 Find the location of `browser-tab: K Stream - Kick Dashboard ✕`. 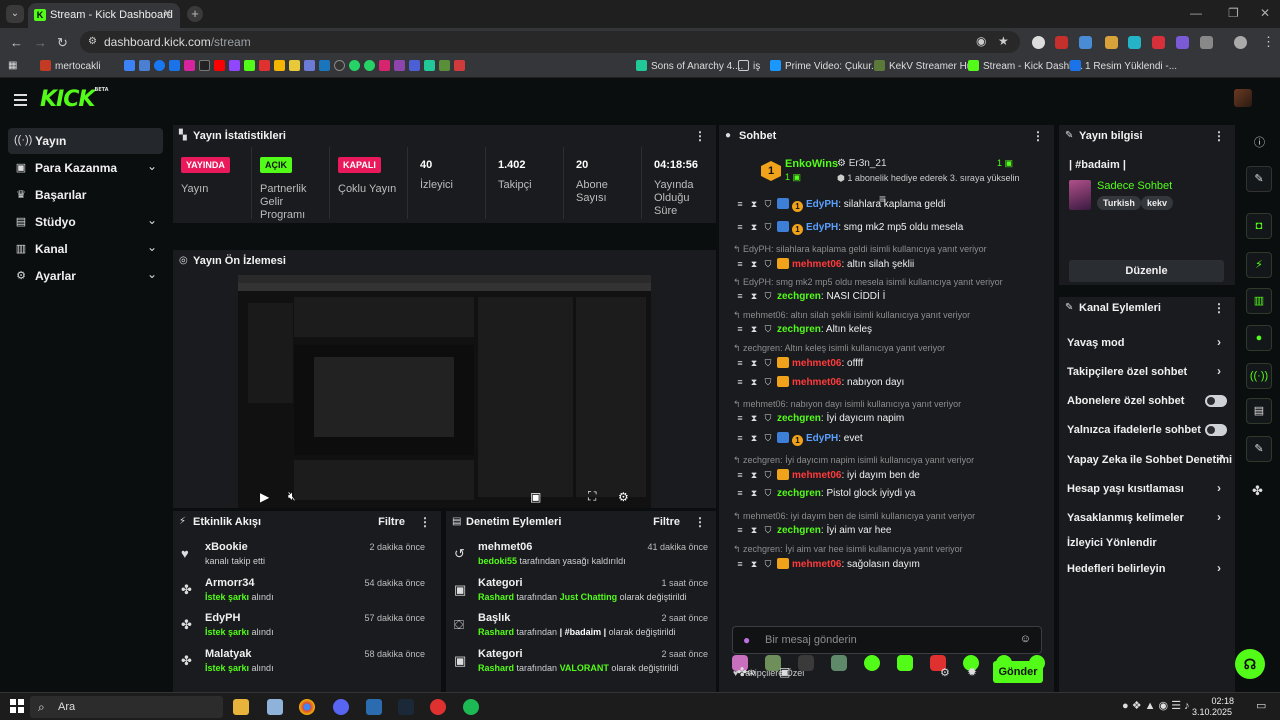

browser-tab: K Stream - Kick Dashboard ✕ is located at coordinates (104, 15).